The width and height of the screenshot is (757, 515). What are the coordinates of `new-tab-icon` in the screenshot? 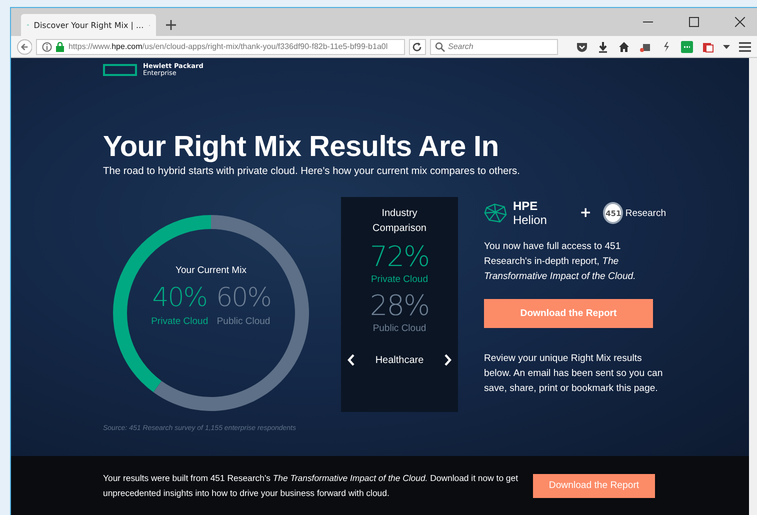 It's located at (171, 25).